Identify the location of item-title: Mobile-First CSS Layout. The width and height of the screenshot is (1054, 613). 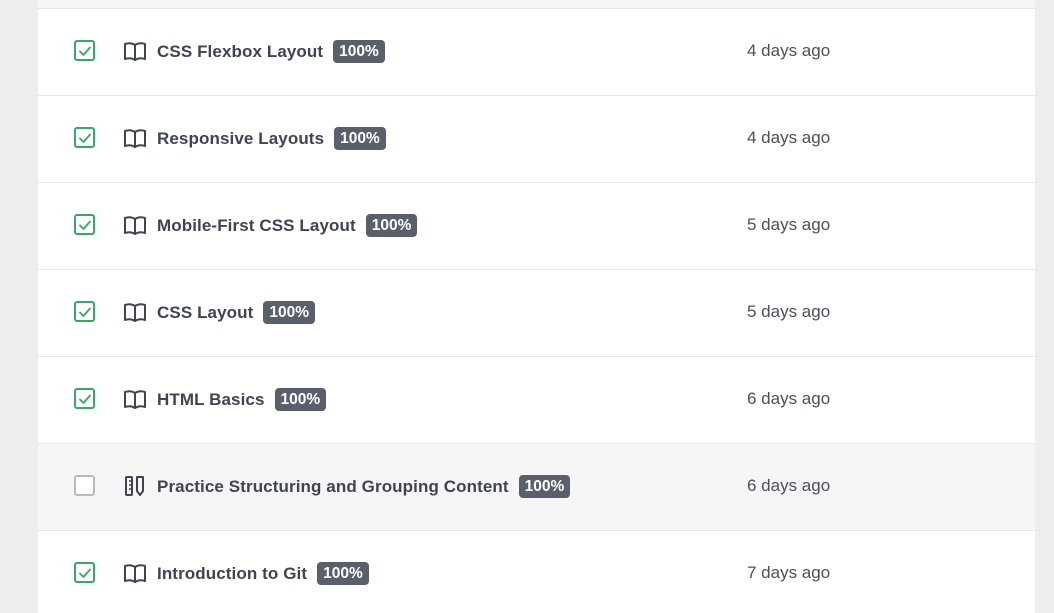
(256, 226).